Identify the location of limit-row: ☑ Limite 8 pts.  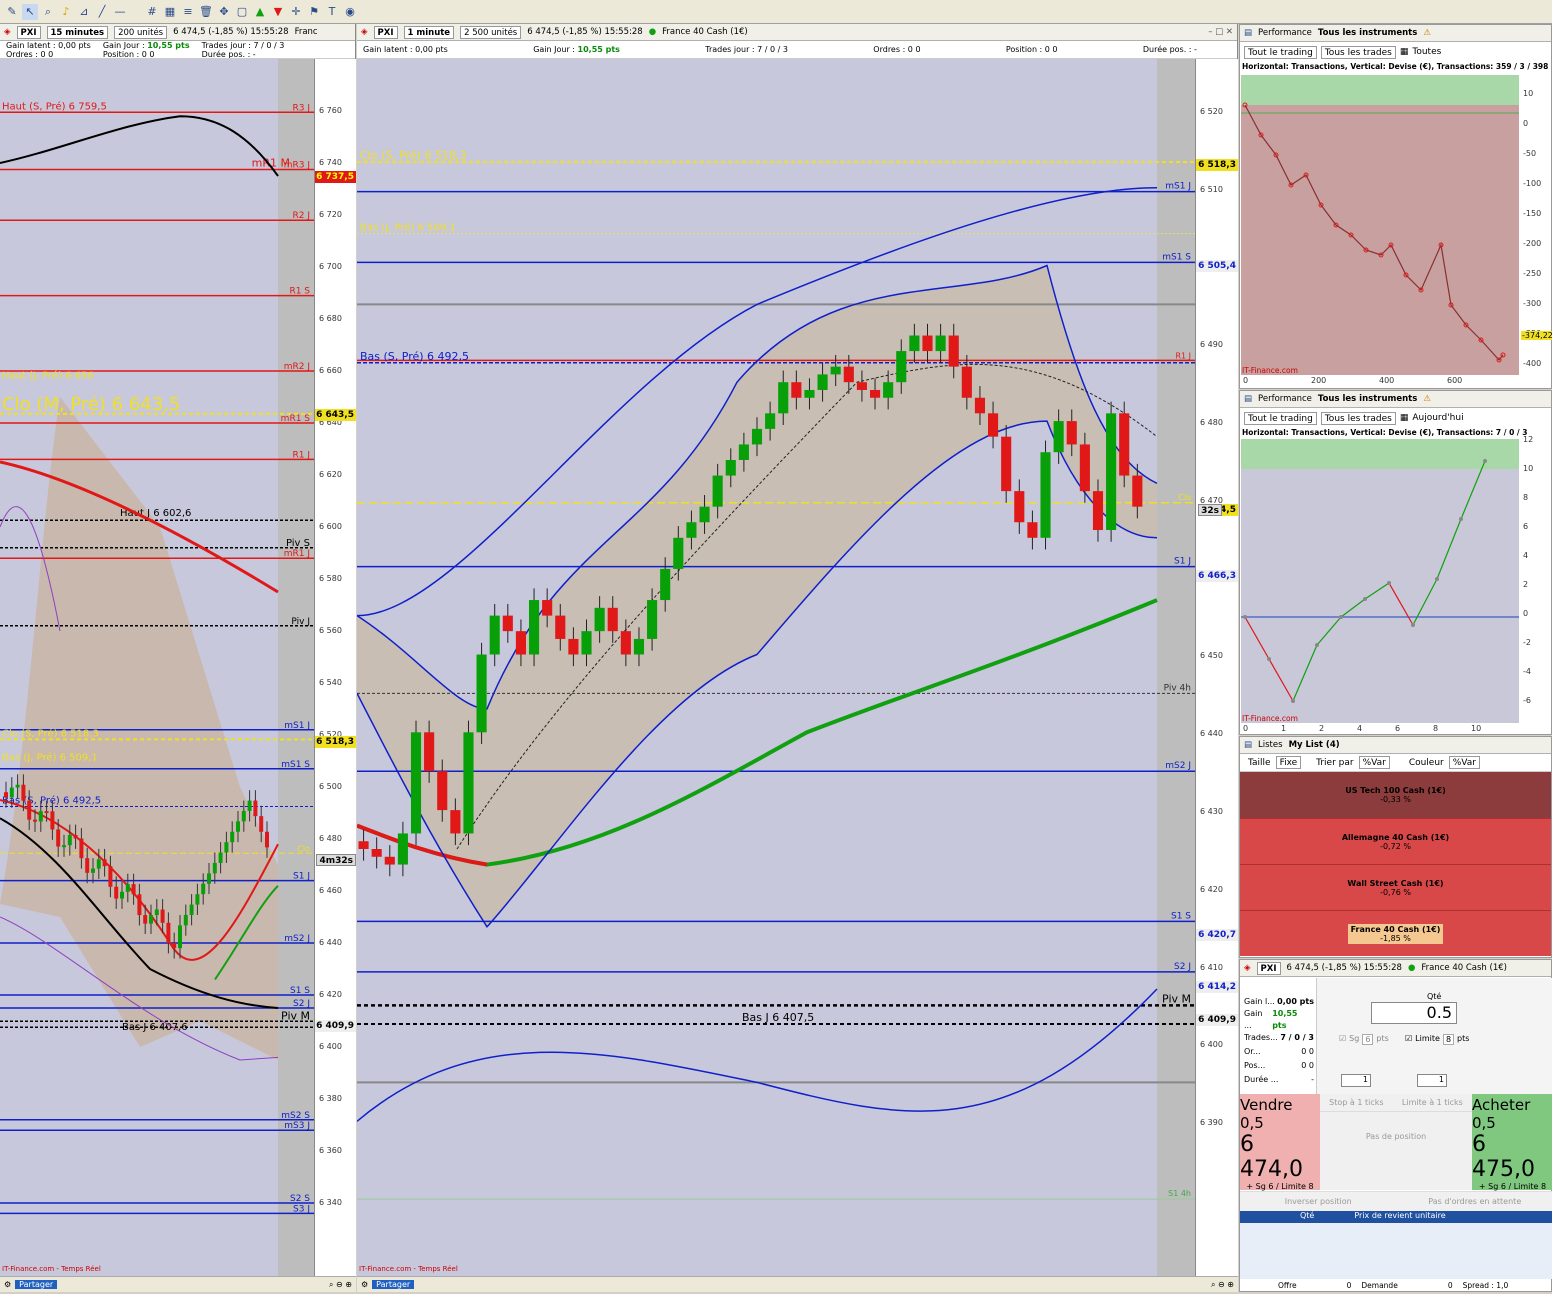
(1437, 1039).